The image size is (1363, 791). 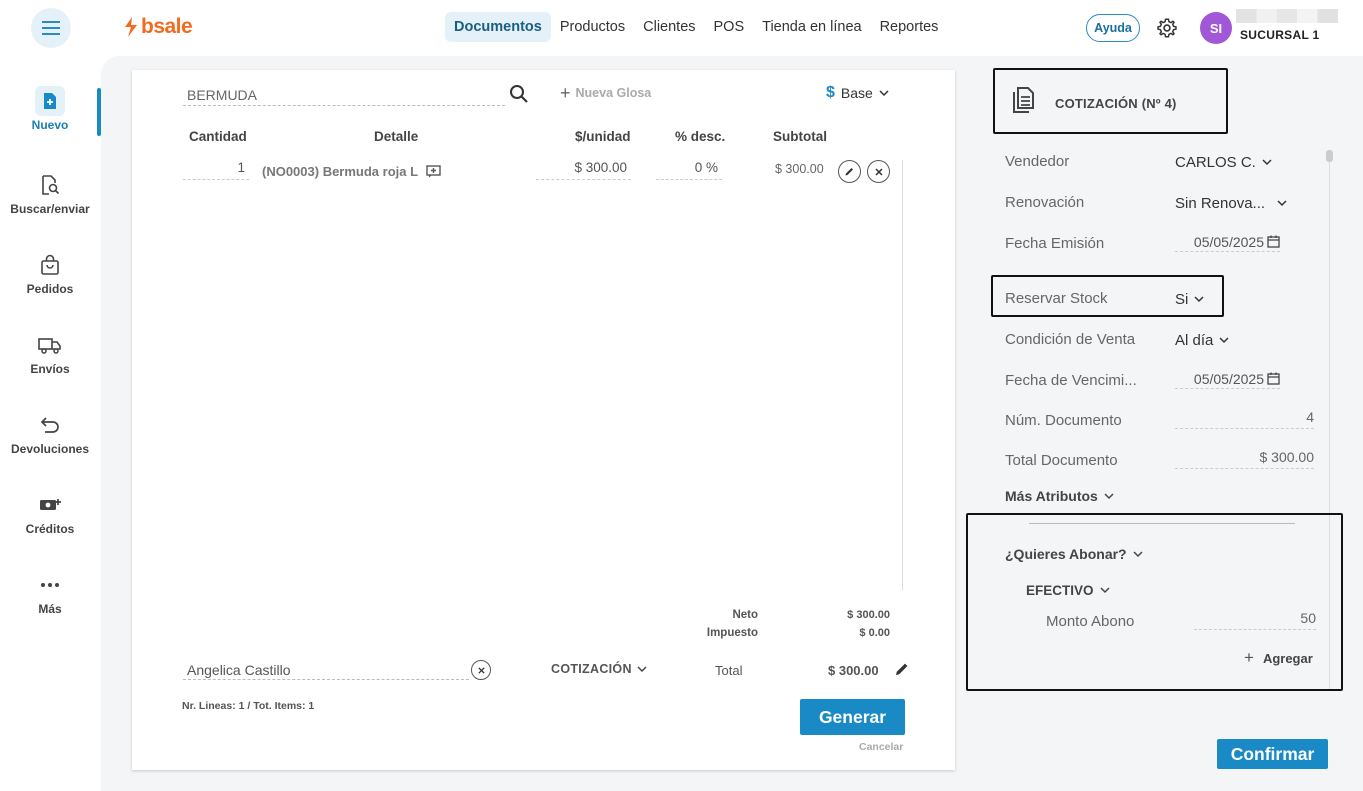 I want to click on monto-abono-field: 50, so click(x=1255, y=620).